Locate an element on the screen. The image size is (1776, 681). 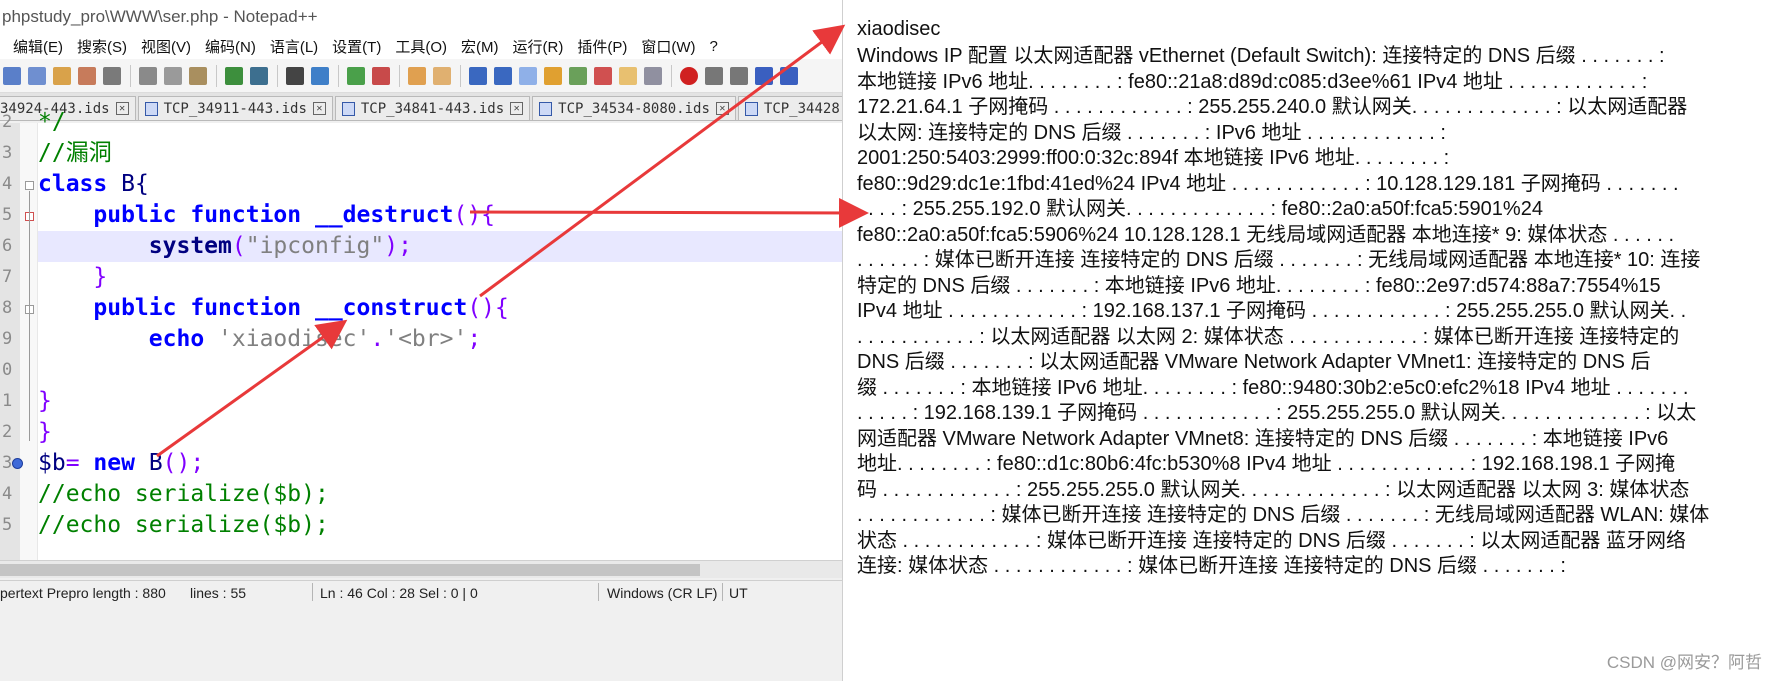
code-line: //漏洞 is located at coordinates (440, 153).